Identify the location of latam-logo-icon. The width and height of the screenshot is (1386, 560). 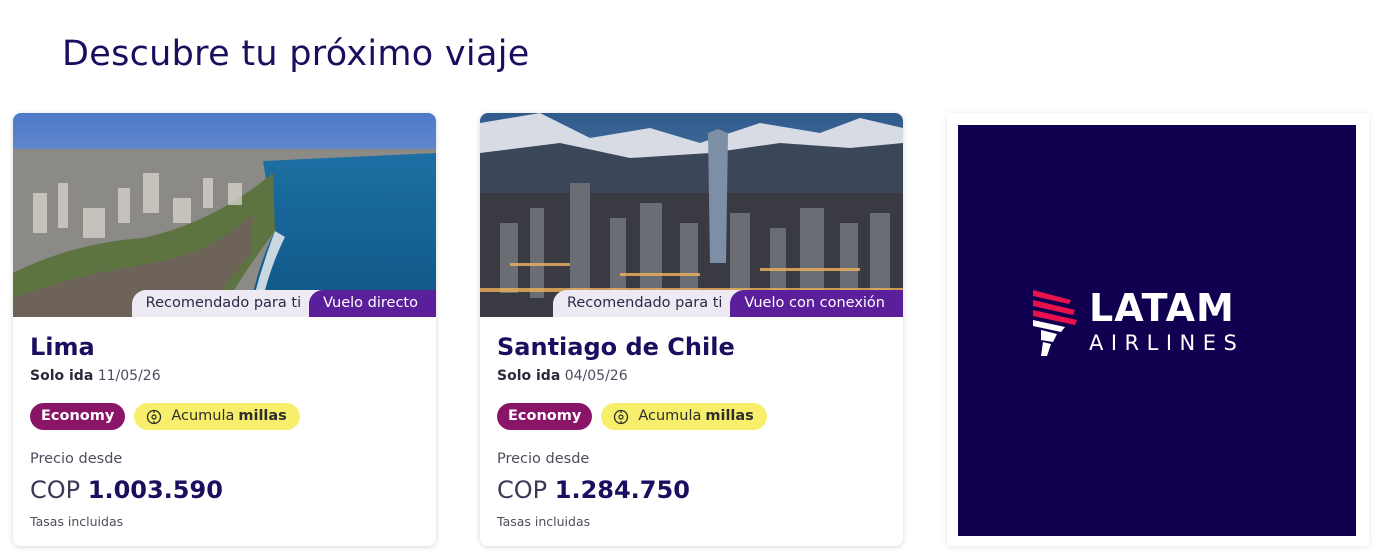
(1055, 323).